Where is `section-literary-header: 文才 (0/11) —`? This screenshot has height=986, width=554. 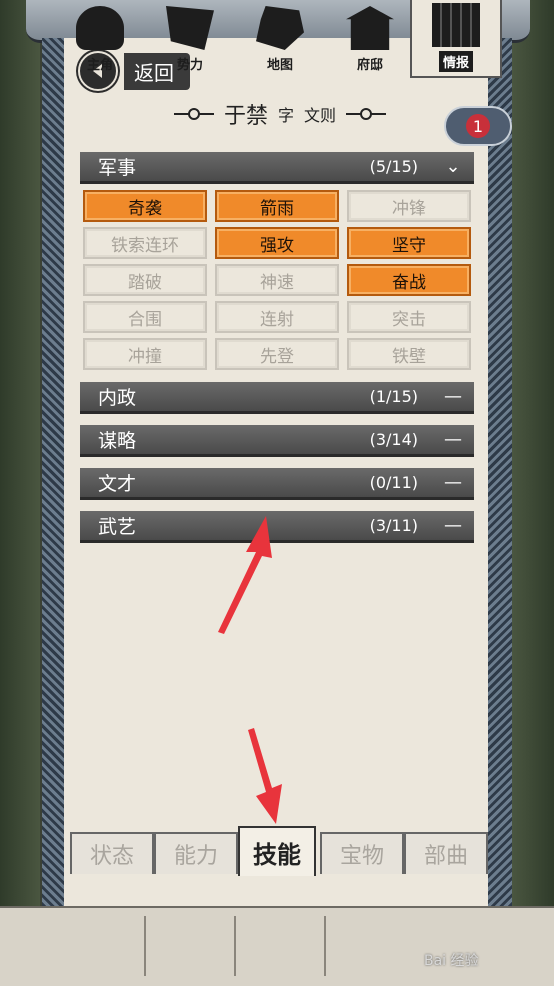 section-literary-header: 文才 (0/11) — is located at coordinates (277, 484).